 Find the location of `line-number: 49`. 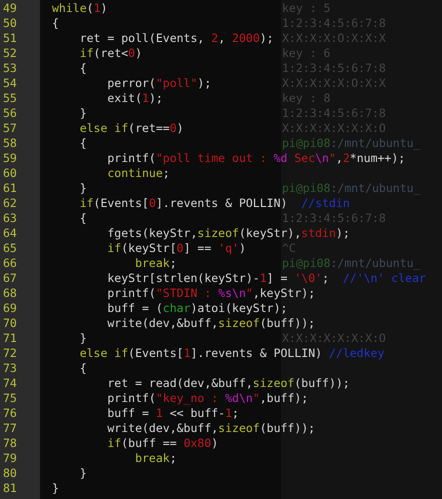

line-number: 49 is located at coordinates (10, 8).